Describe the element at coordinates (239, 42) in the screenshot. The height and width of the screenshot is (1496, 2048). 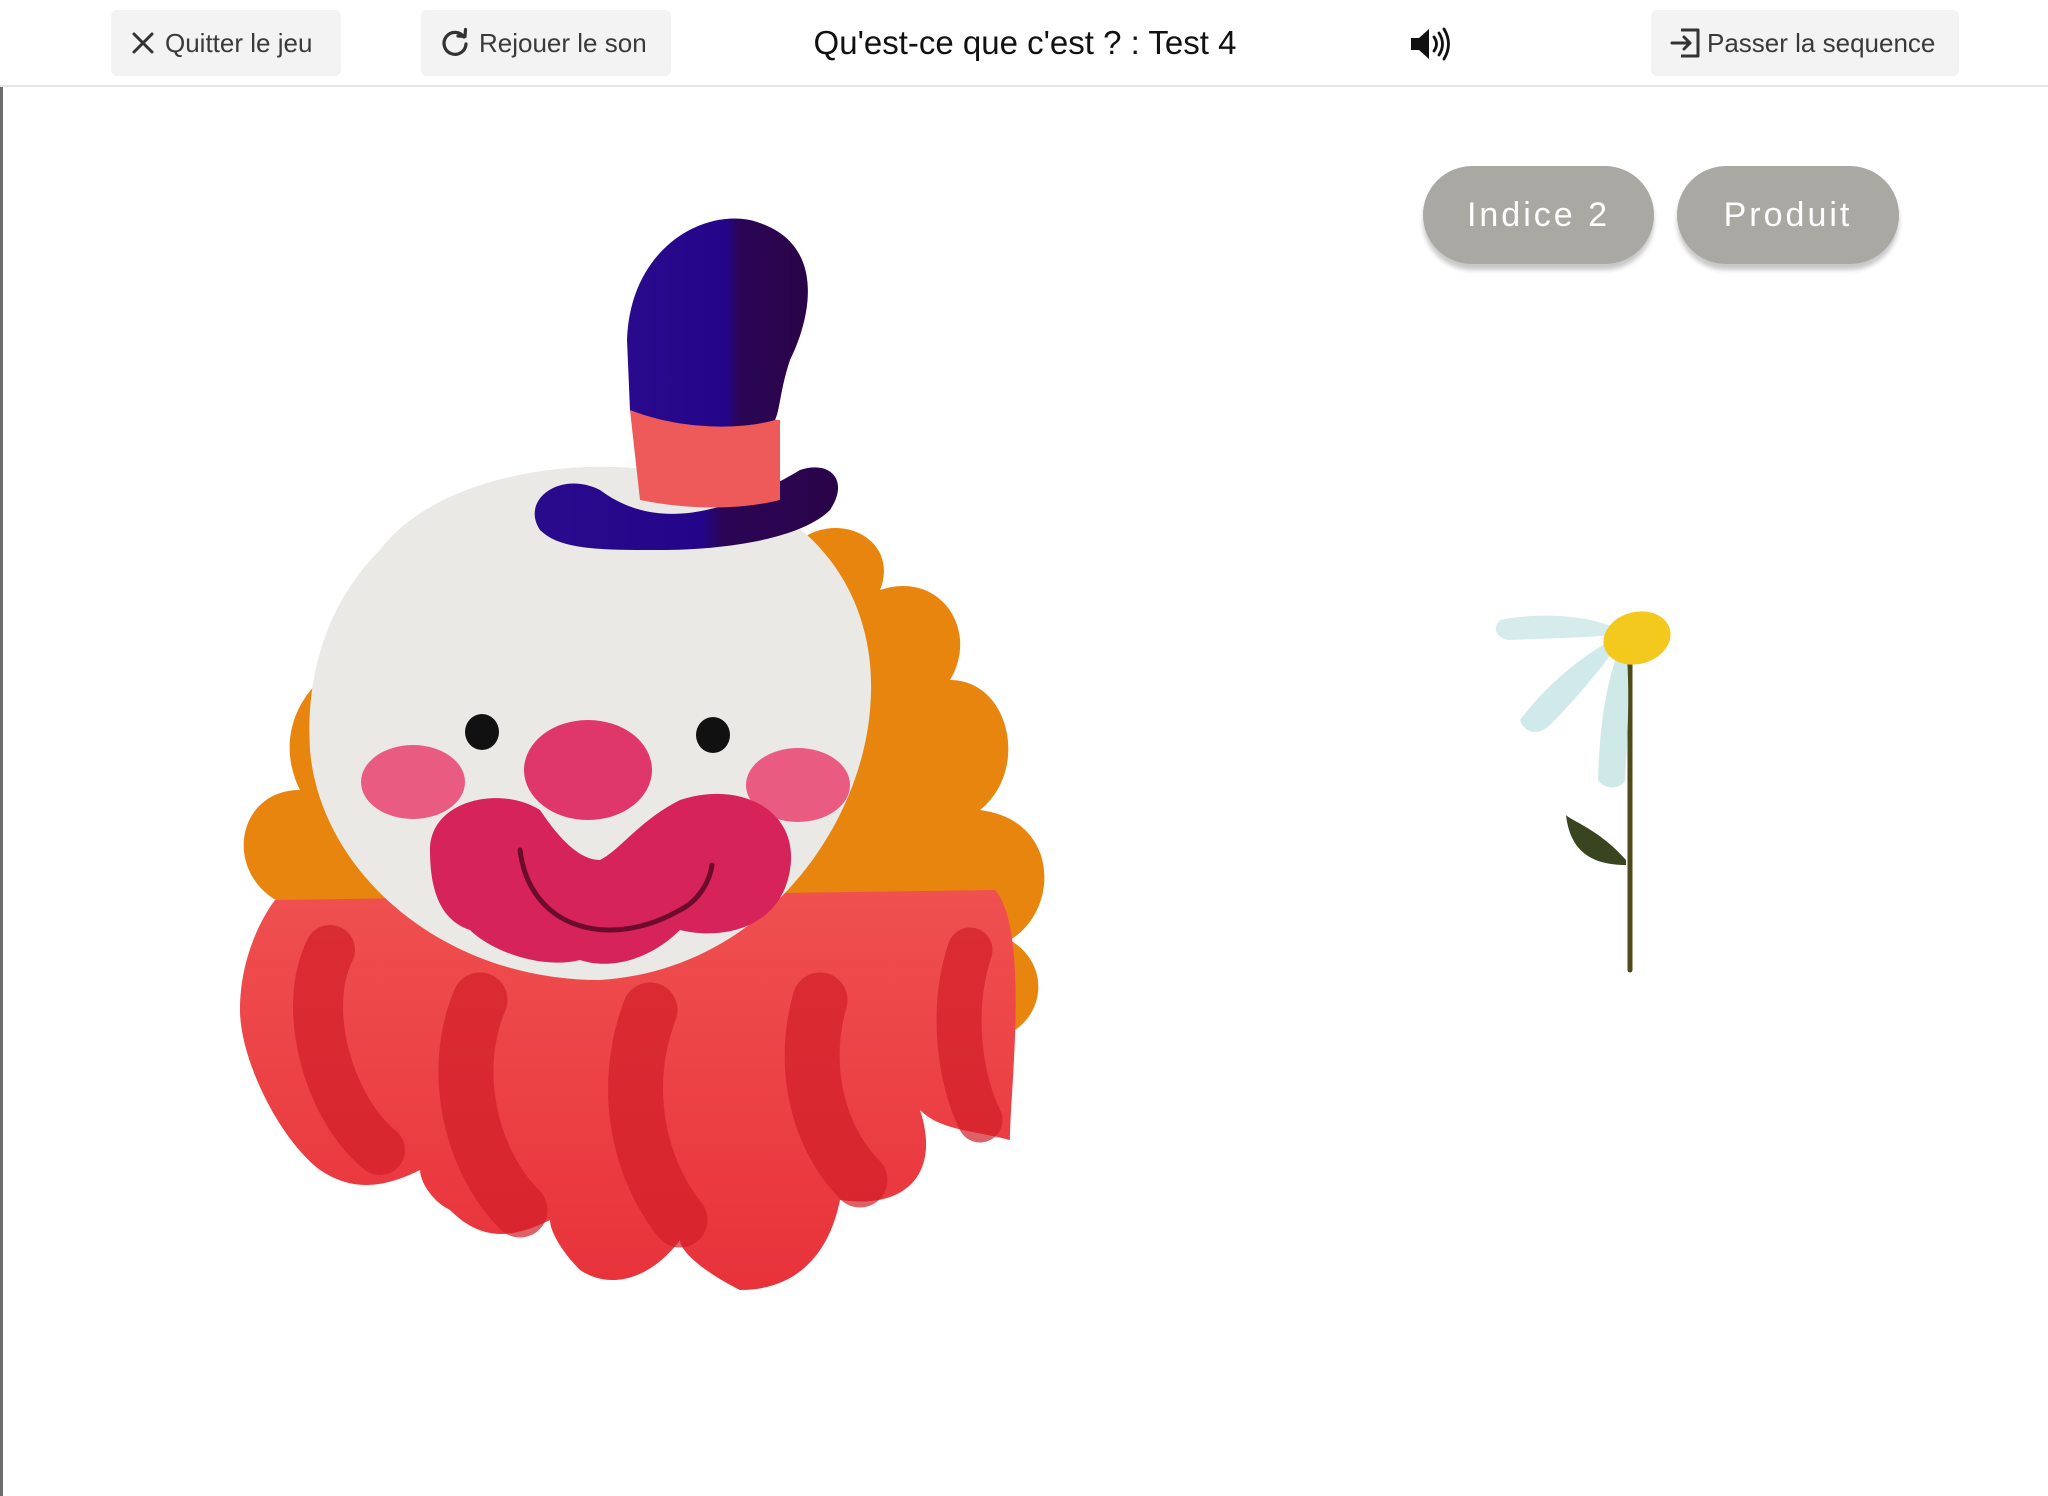
I see `quit-game-label: Quitter le jeu` at that location.